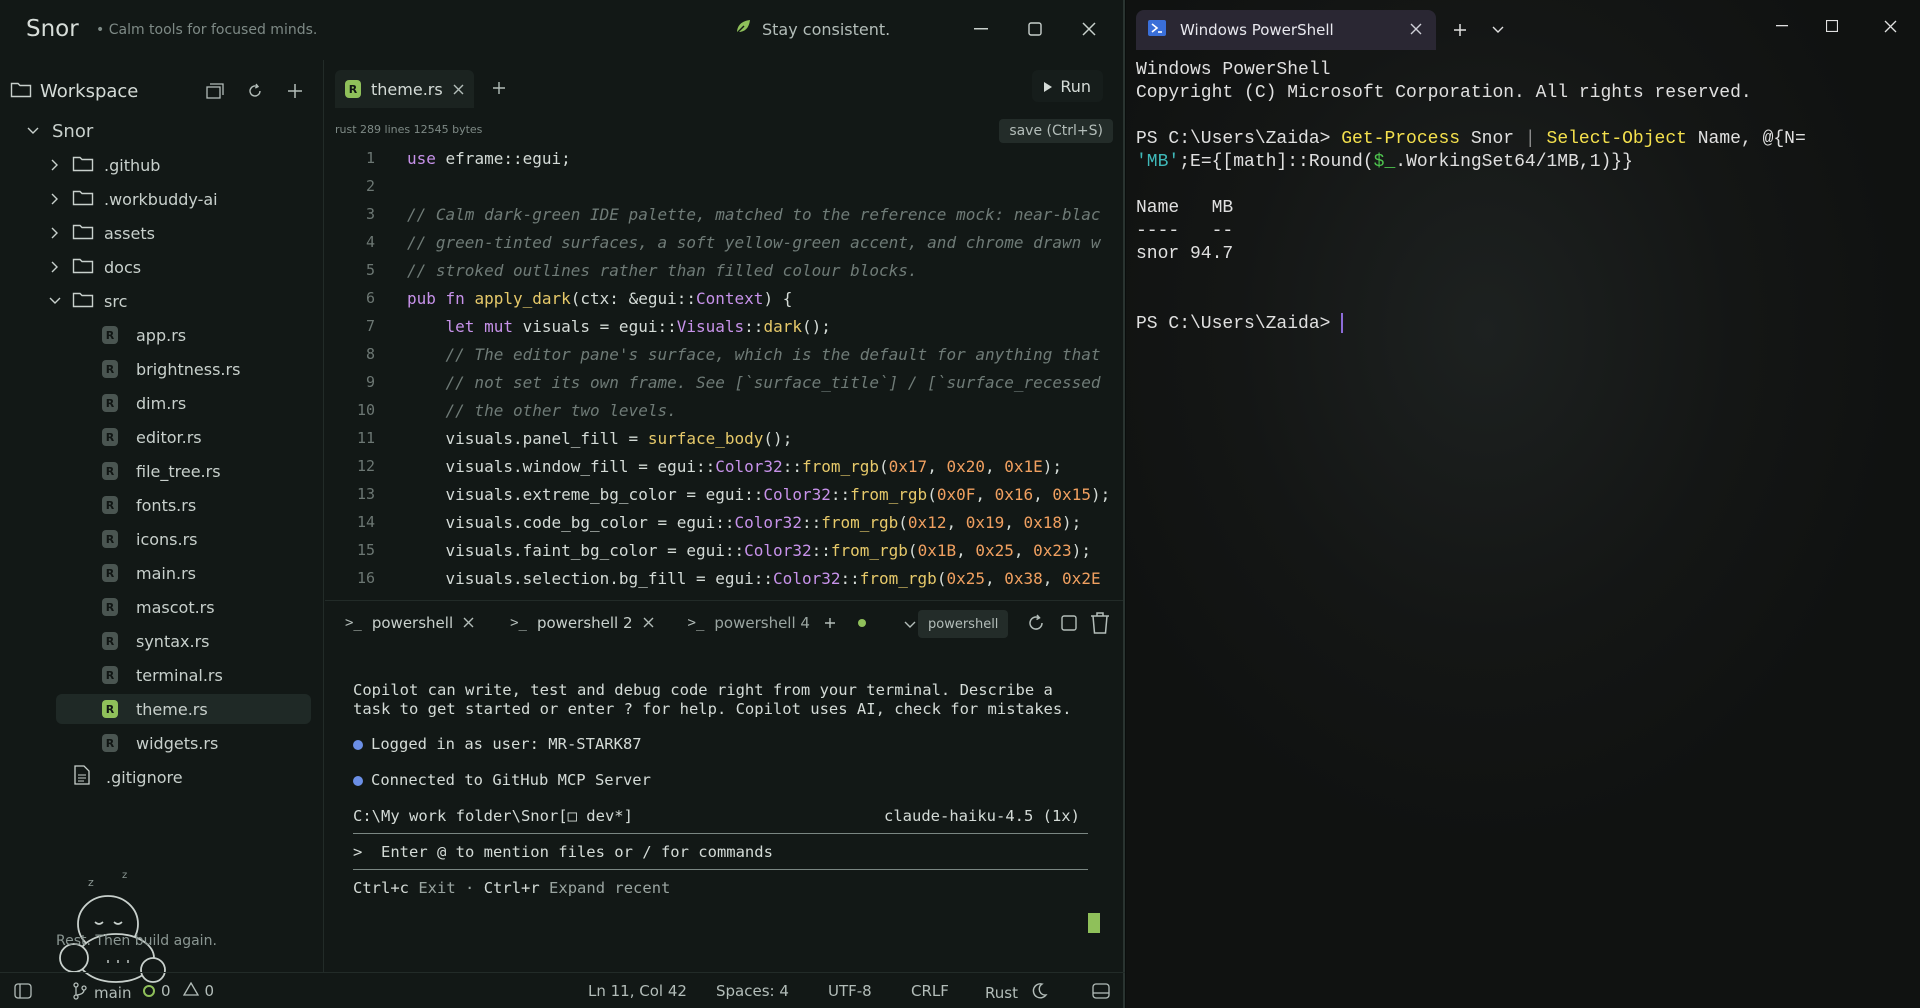  I want to click on tree-folder: .workbuddy-ai, so click(132, 199).